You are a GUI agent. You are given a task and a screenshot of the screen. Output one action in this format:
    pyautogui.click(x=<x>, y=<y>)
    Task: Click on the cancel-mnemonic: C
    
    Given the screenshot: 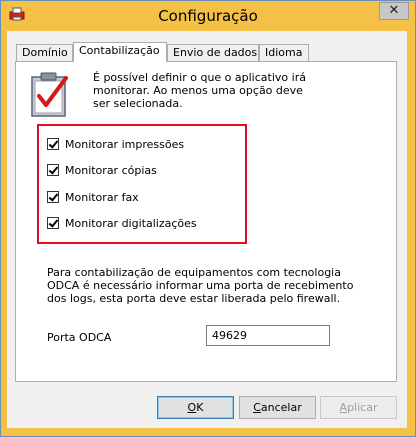 What is the action you would take?
    pyautogui.click(x=257, y=407)
    